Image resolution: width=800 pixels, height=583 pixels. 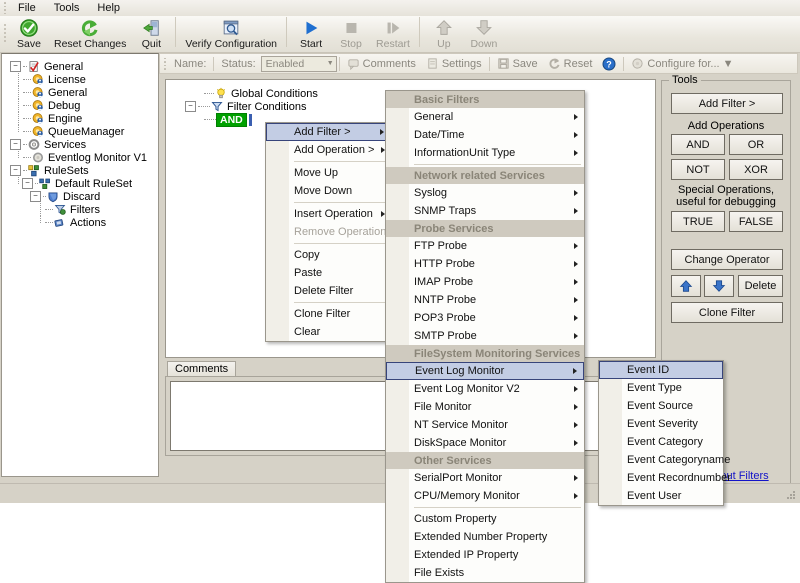 What do you see at coordinates (485, 246) in the screenshot?
I see `menu-item-ftp-probe: FTP Probe` at bounding box center [485, 246].